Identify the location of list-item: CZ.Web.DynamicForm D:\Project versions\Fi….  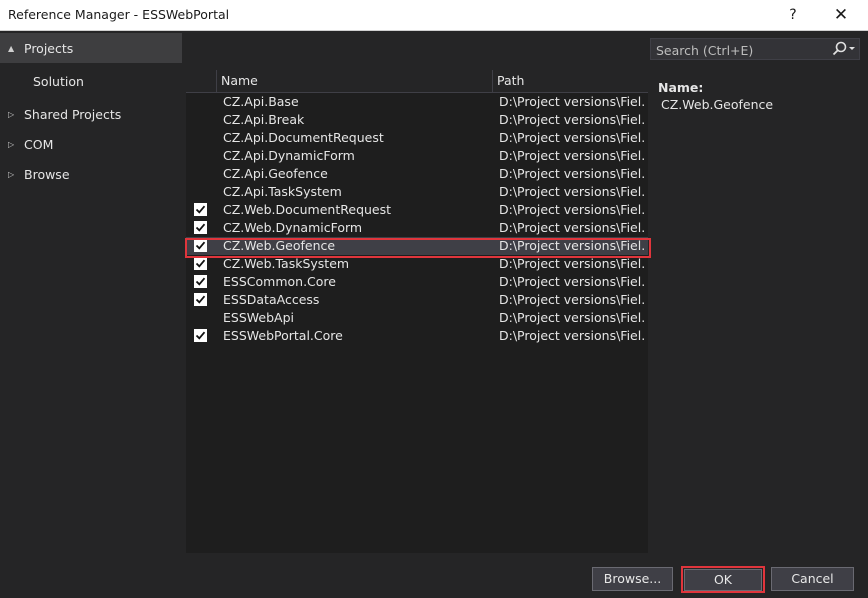
(417, 228).